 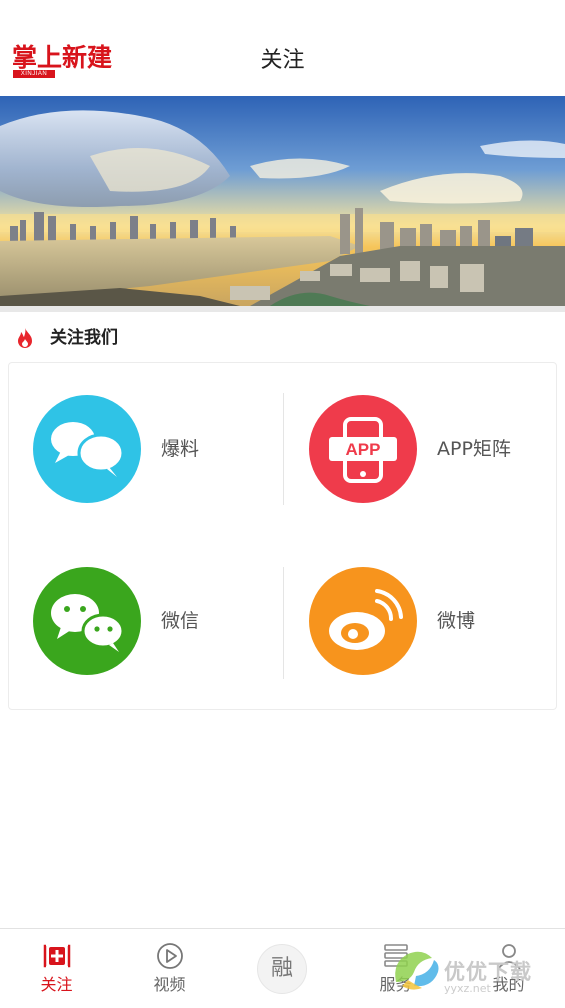 I want to click on tab-follow: 关注, so click(x=56, y=968).